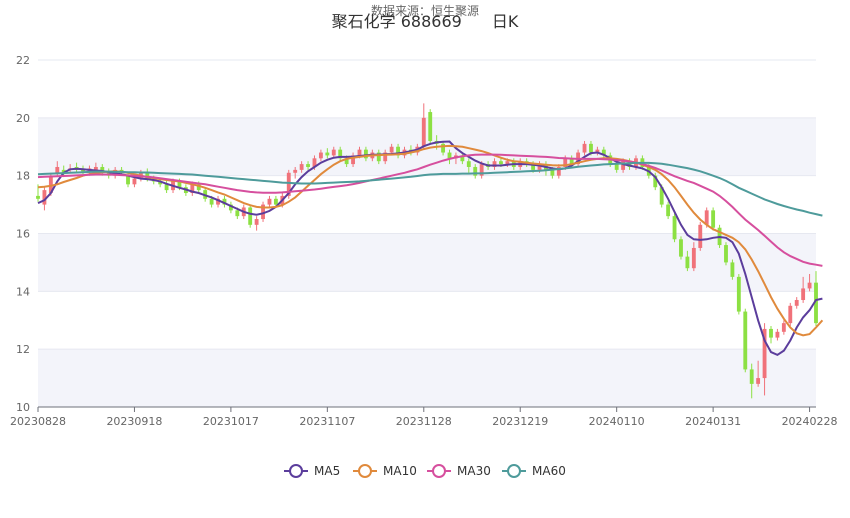 This screenshot has height=518, width=850. Describe the element at coordinates (617, 421) in the screenshot. I see `x-tick-label: 20240110` at that location.